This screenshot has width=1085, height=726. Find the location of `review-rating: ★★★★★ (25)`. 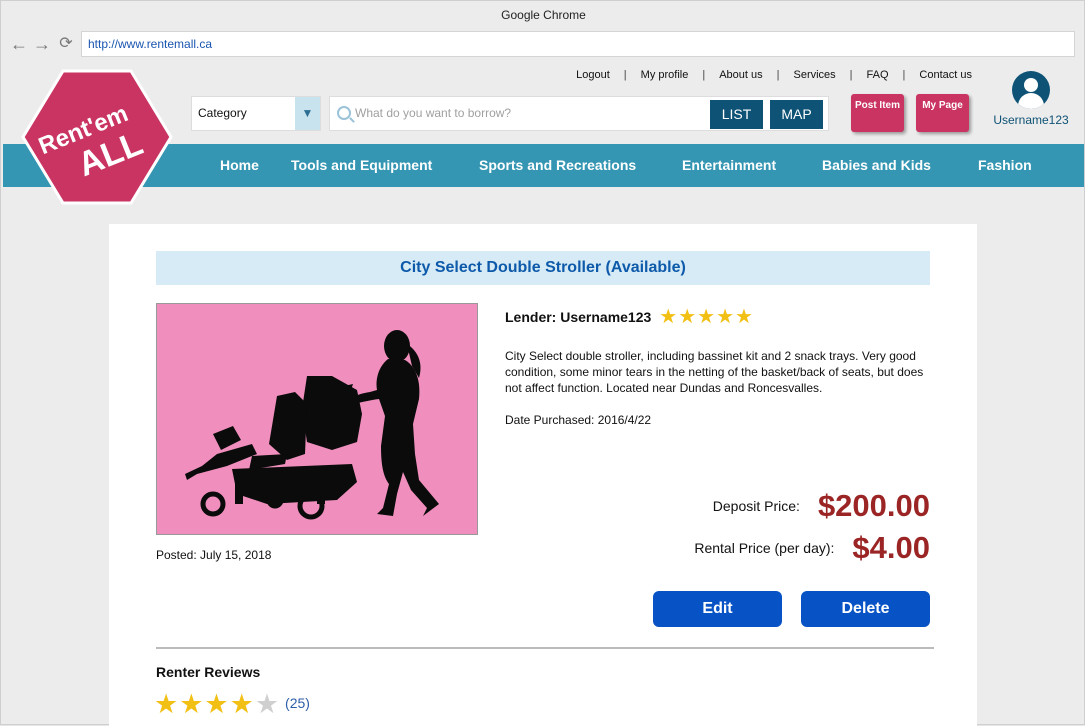

review-rating: ★★★★★ (25) is located at coordinates (232, 704).